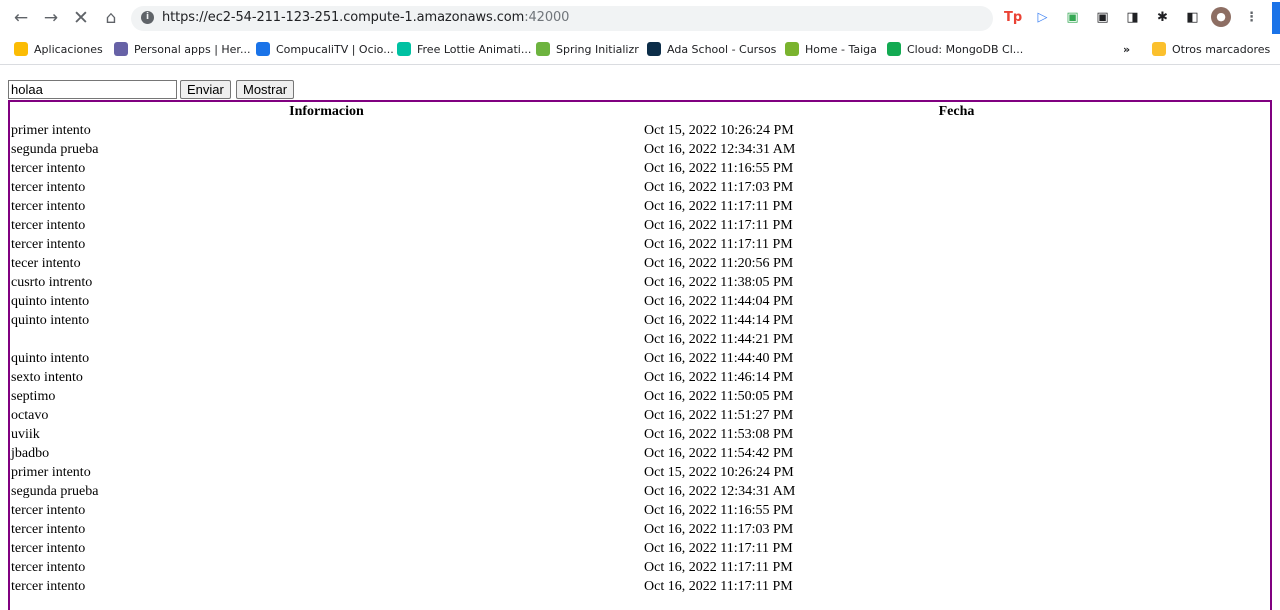  What do you see at coordinates (894, 49) in the screenshot?
I see `mongodb-icon` at bounding box center [894, 49].